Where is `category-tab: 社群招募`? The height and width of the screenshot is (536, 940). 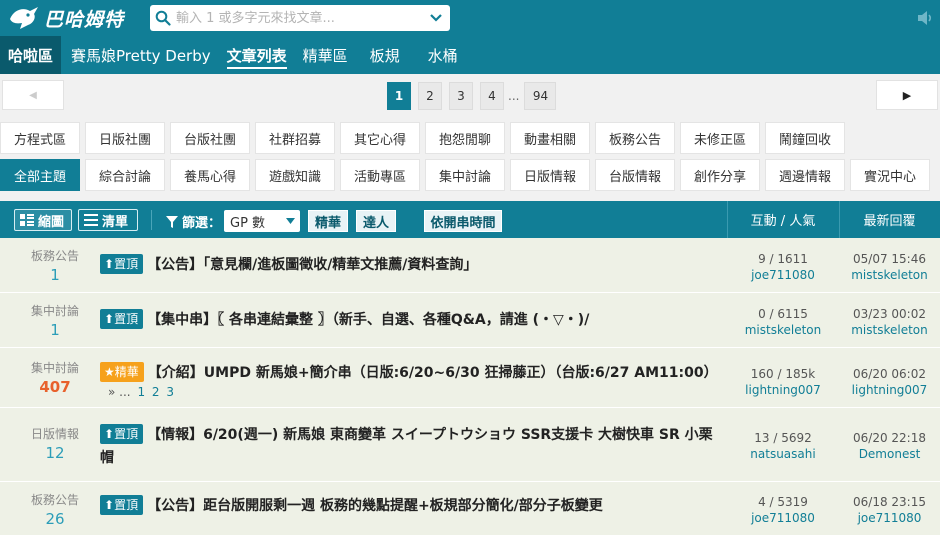 category-tab: 社群招募 is located at coordinates (295, 138).